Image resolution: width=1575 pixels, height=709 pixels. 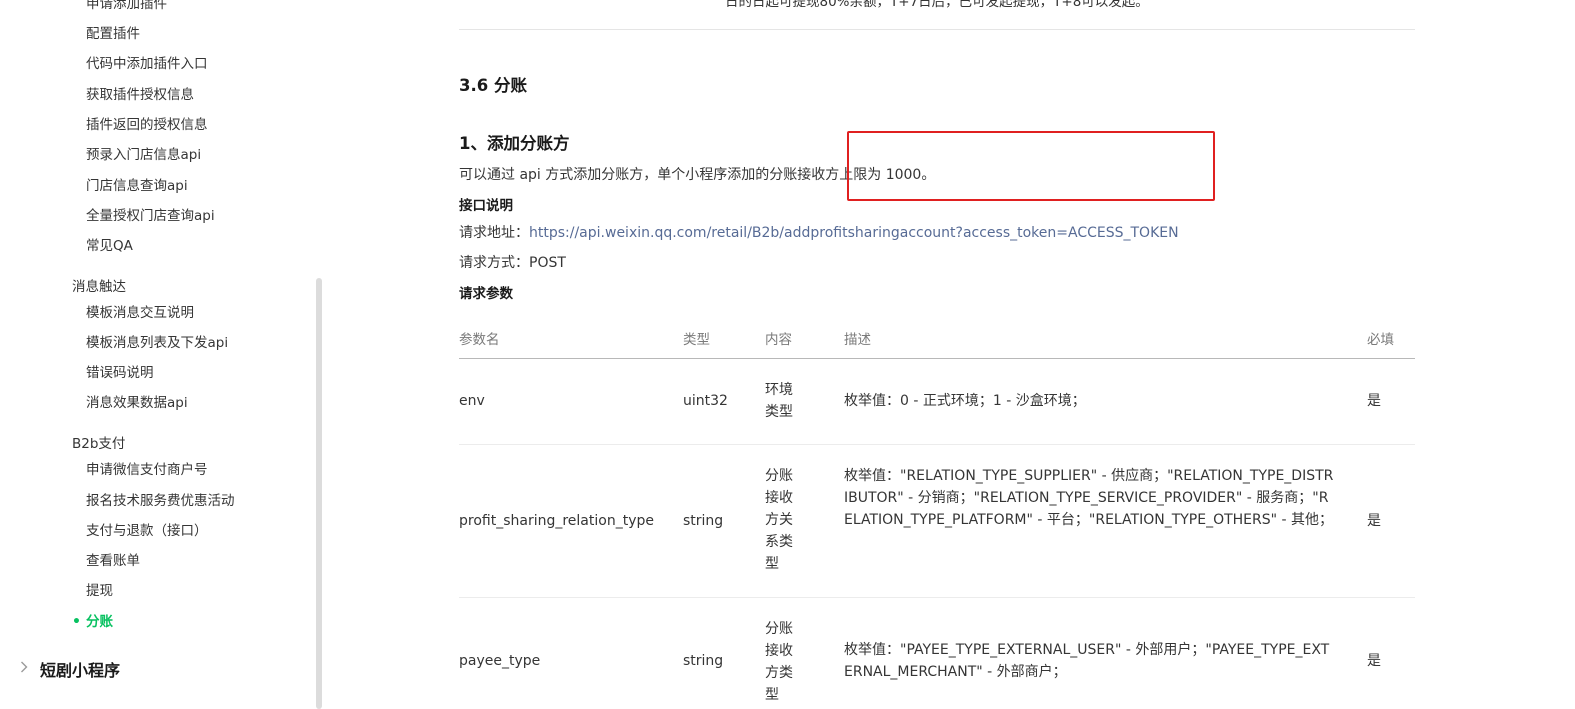 I want to click on sidebar-group-messaging: 消息触达, so click(x=99, y=287).